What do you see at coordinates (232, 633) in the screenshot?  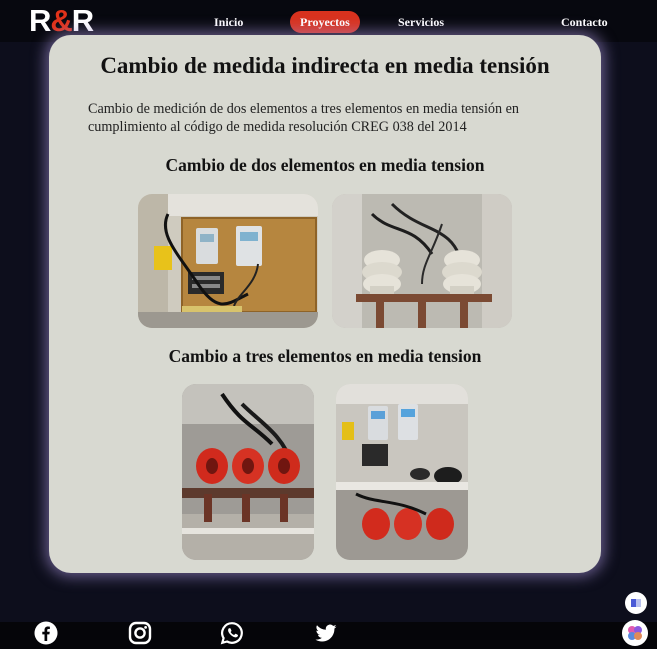 I see `whatsapp-icon` at bounding box center [232, 633].